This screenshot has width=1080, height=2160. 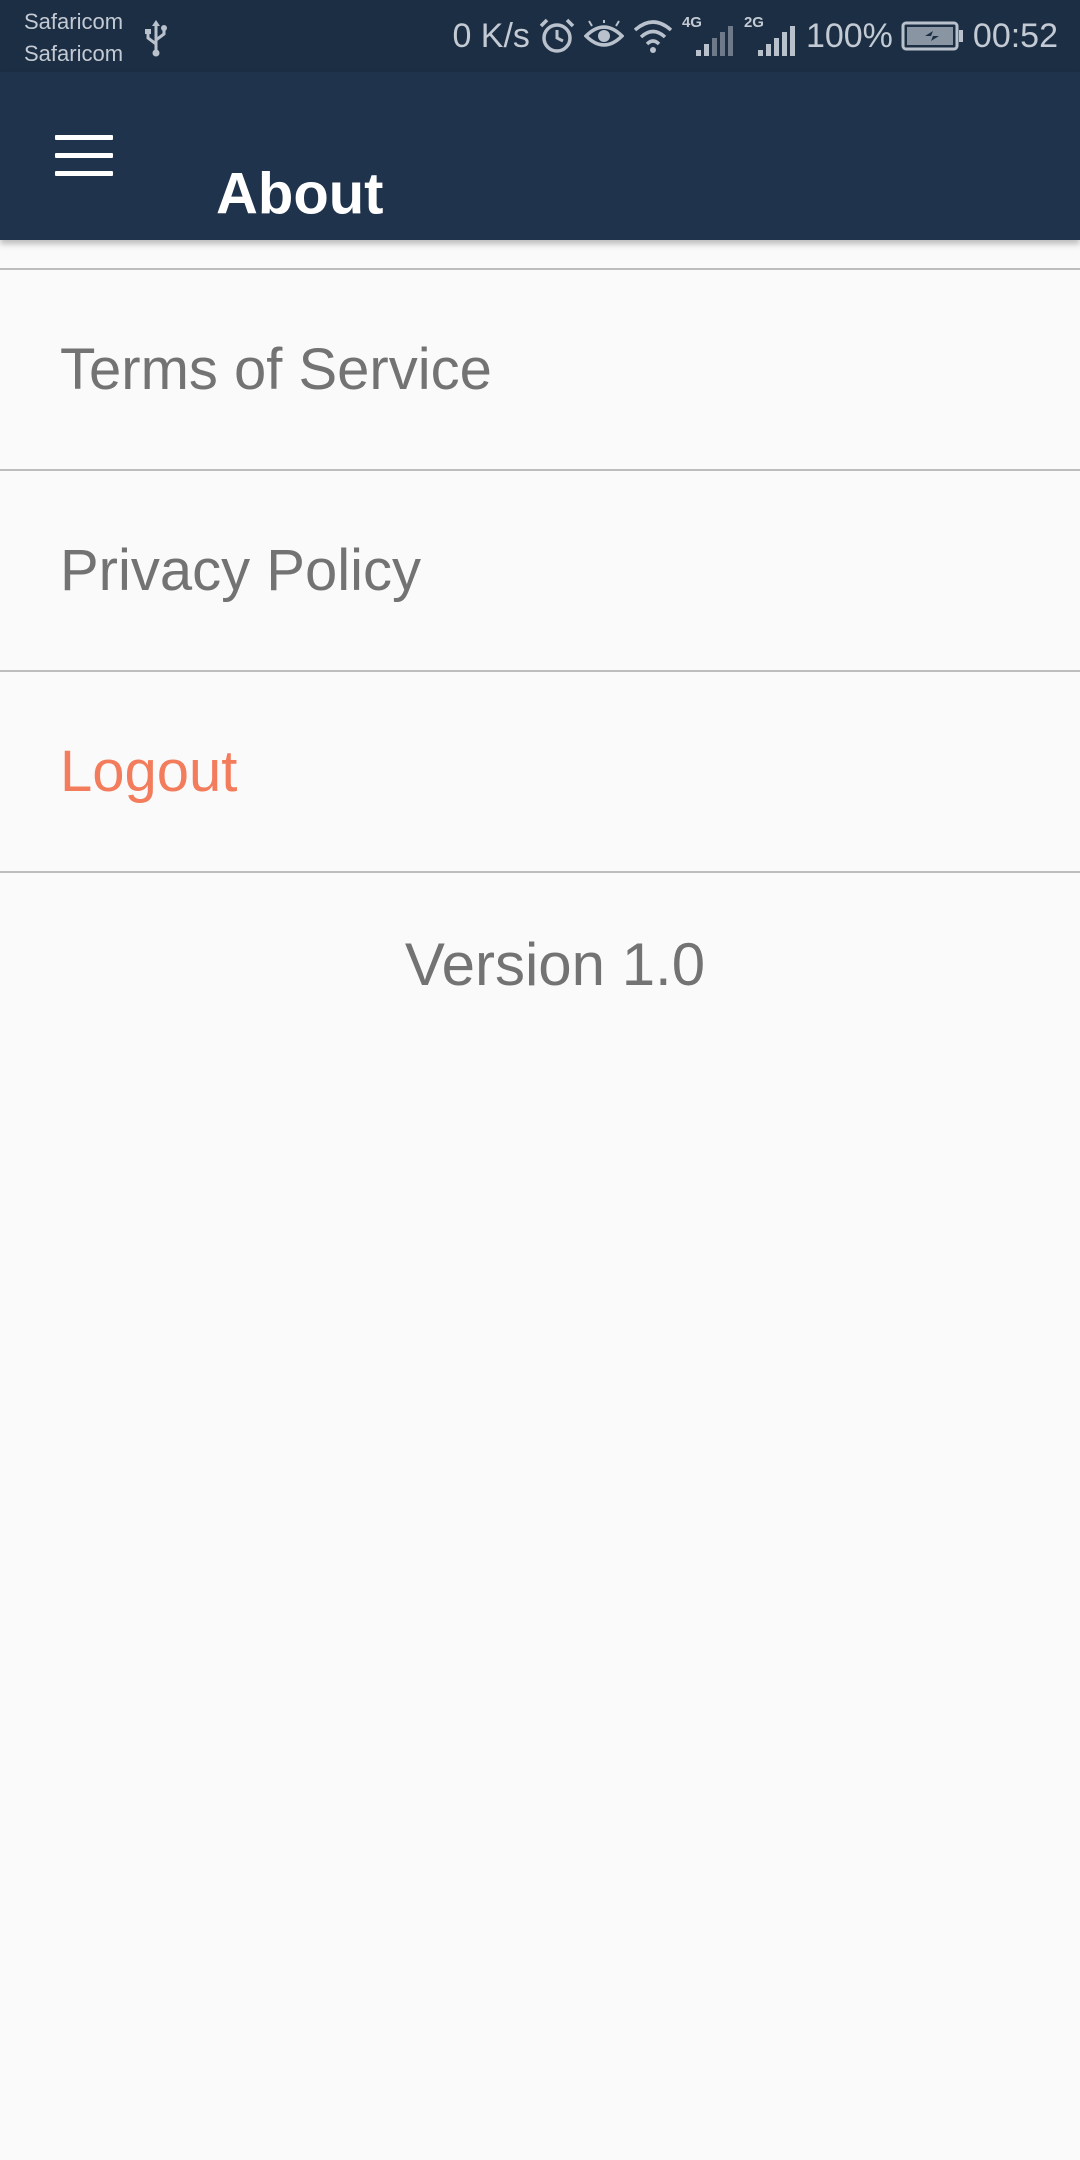 I want to click on carrier-2: Safaricom, so click(x=74, y=53).